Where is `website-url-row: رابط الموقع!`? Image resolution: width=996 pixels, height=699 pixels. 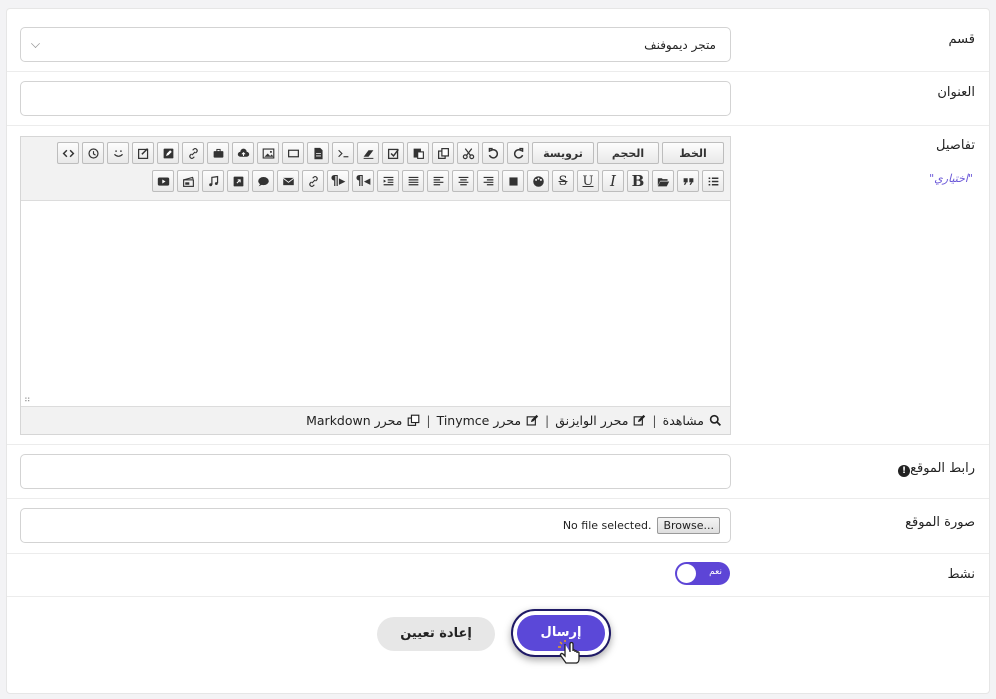 website-url-row: رابط الموقع! is located at coordinates (498, 472).